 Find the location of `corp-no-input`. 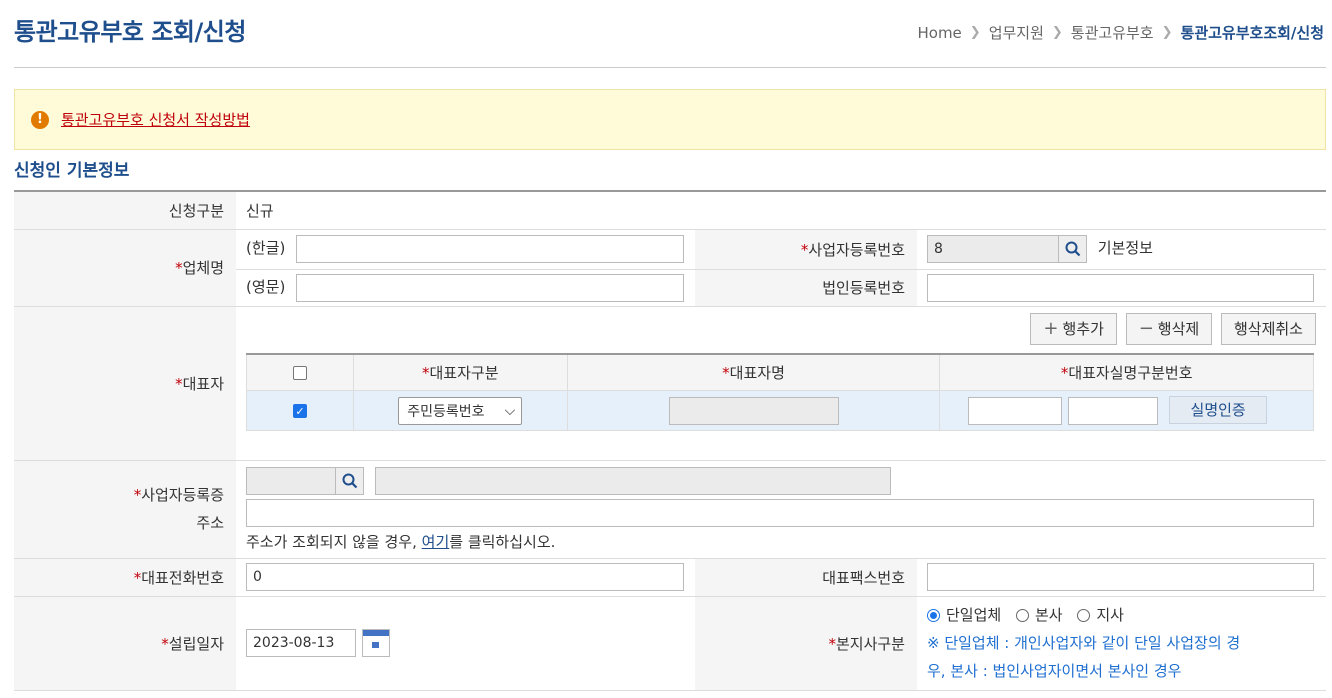

corp-no-input is located at coordinates (1120, 287).